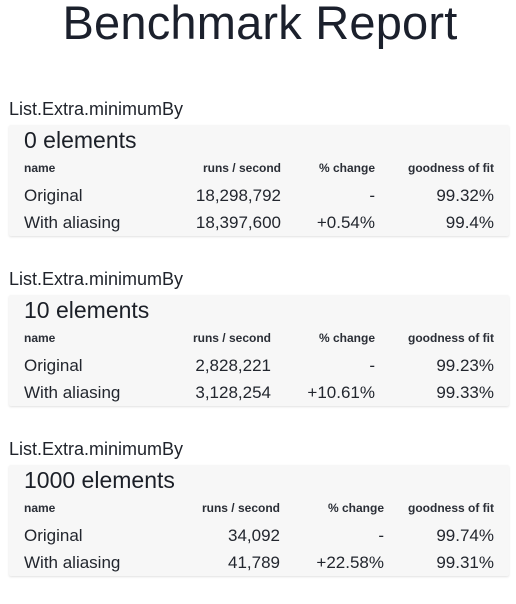 Image resolution: width=516 pixels, height=604 pixels. Describe the element at coordinates (254, 562) in the screenshot. I see `row-runs: 41,789` at that location.